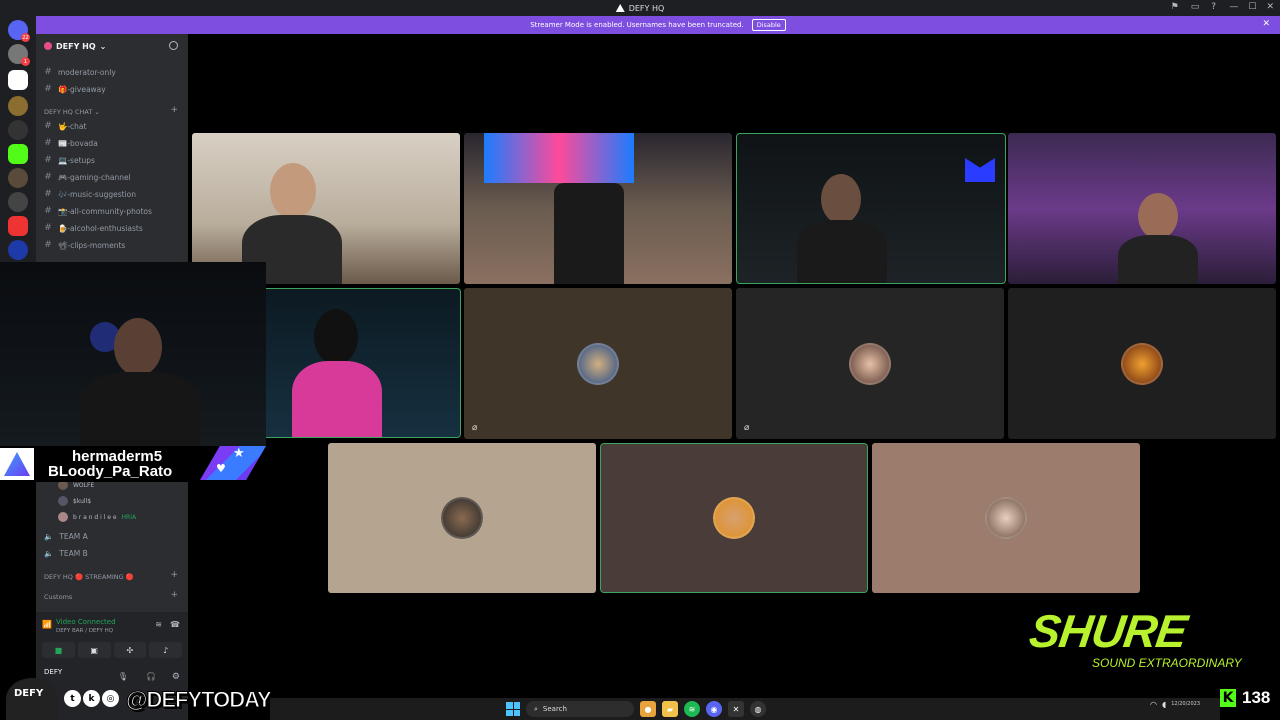  Describe the element at coordinates (173, 45) in the screenshot. I see `invite-icon` at that location.